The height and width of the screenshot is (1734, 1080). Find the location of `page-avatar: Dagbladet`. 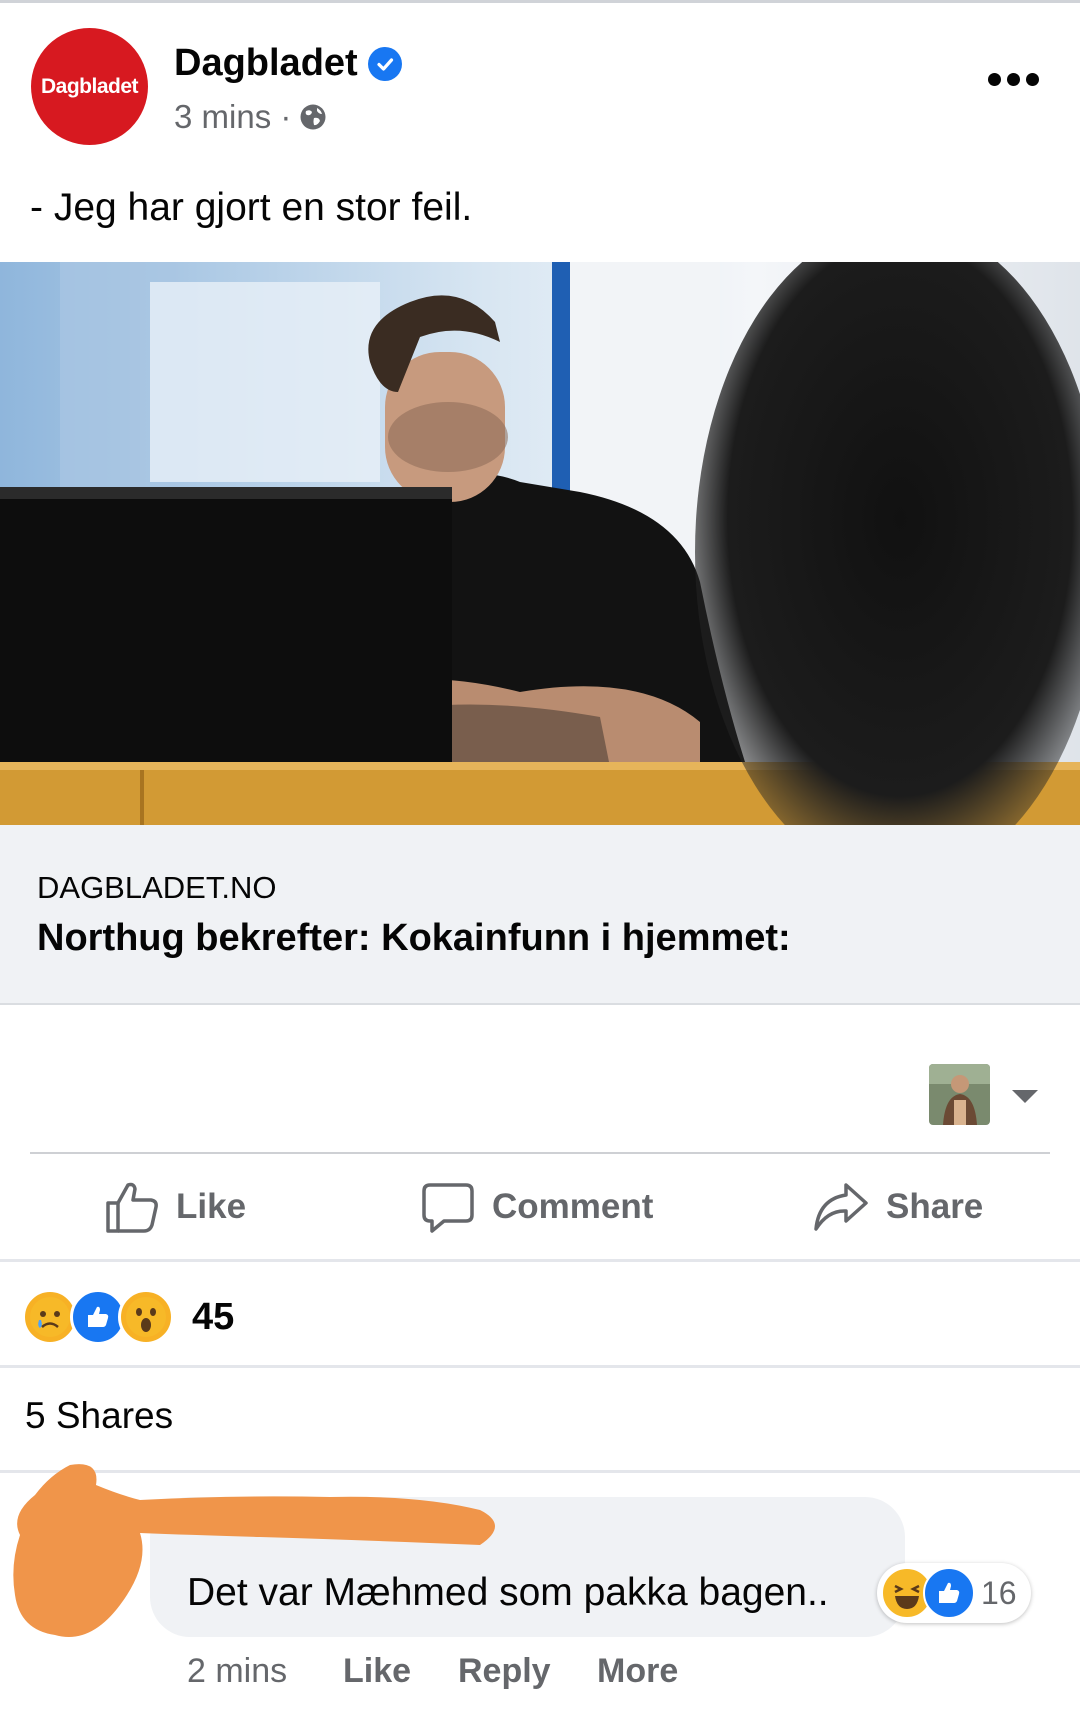

page-avatar: Dagbladet is located at coordinates (89, 86).